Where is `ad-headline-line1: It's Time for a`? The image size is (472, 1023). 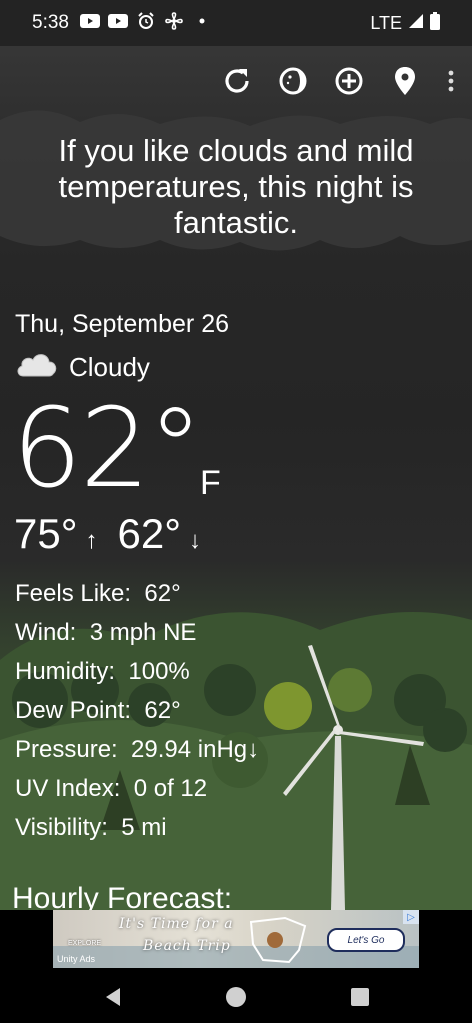 ad-headline-line1: It's Time for a is located at coordinates (176, 924).